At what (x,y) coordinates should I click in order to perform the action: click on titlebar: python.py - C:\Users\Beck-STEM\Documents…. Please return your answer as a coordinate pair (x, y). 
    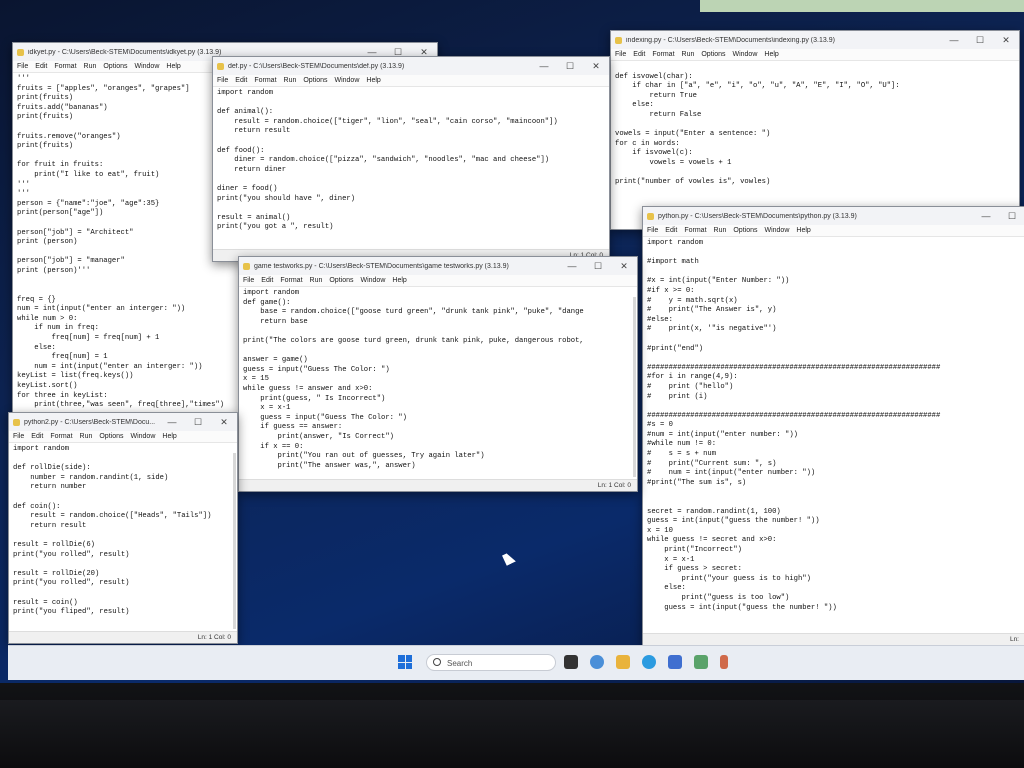
    Looking at the image, I should click on (833, 216).